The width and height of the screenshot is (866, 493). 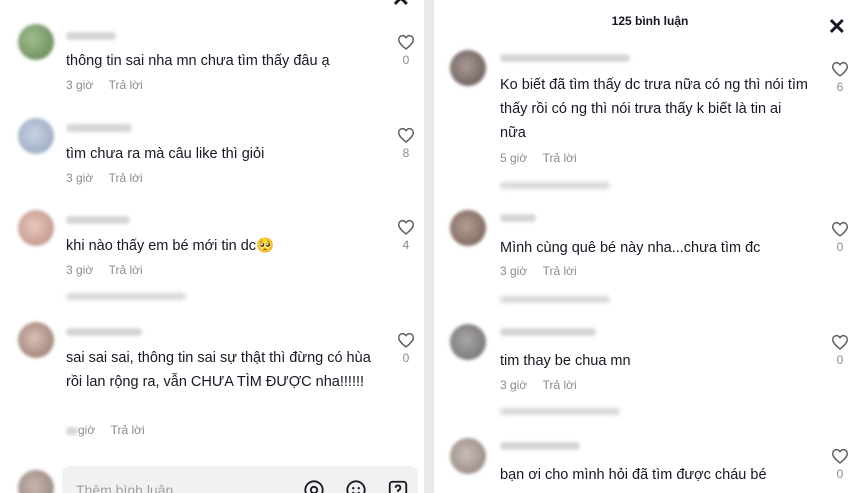 What do you see at coordinates (406, 235) in the screenshot?
I see `like-button: 4` at bounding box center [406, 235].